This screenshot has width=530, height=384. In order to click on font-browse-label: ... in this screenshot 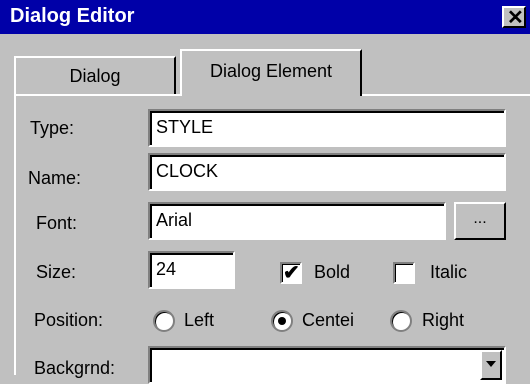, I will do `click(480, 218)`.